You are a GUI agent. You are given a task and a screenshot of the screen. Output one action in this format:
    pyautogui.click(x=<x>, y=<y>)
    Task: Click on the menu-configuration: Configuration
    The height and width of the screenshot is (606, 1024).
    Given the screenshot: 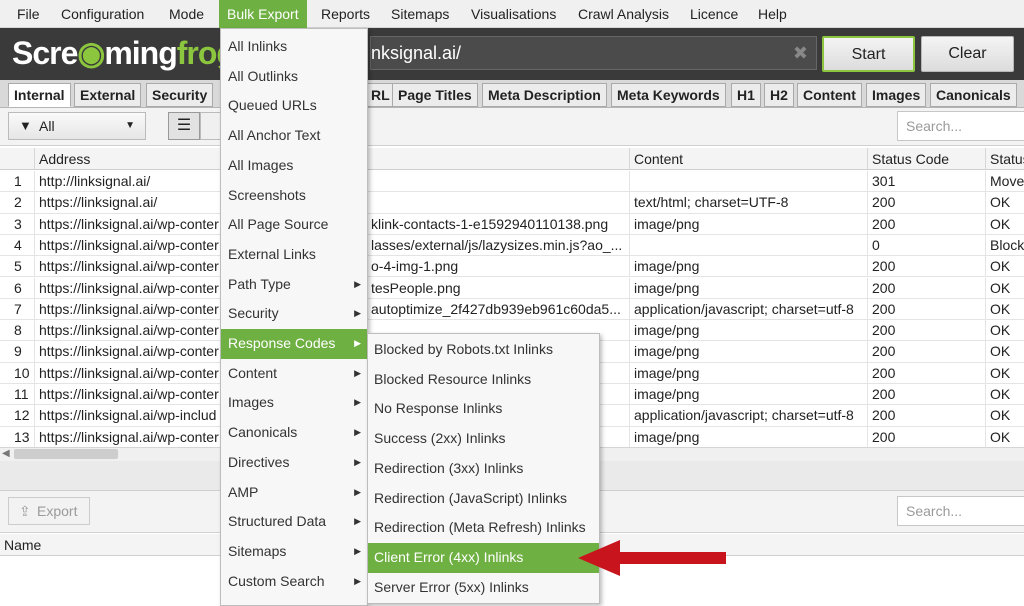 What is the action you would take?
    pyautogui.click(x=102, y=14)
    